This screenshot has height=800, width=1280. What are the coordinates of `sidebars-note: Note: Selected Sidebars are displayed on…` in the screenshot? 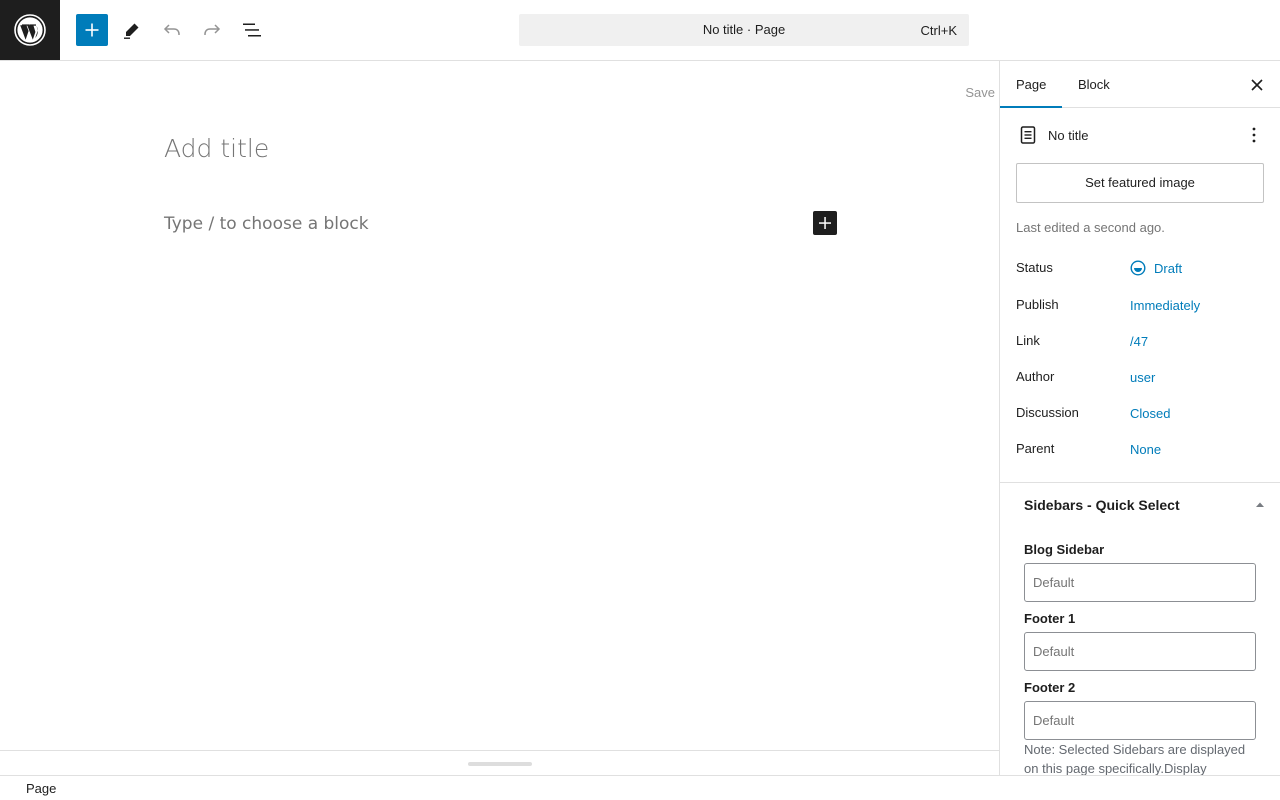 It's located at (1135, 758).